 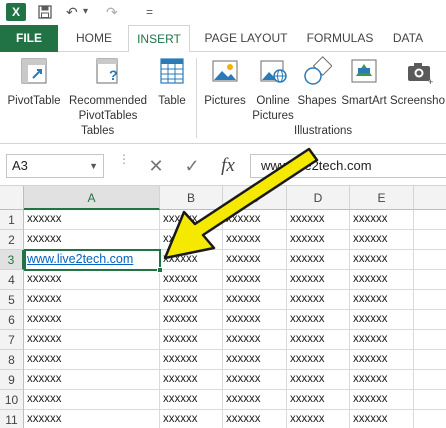 I want to click on row-header-2: 2, so click(x=12, y=240).